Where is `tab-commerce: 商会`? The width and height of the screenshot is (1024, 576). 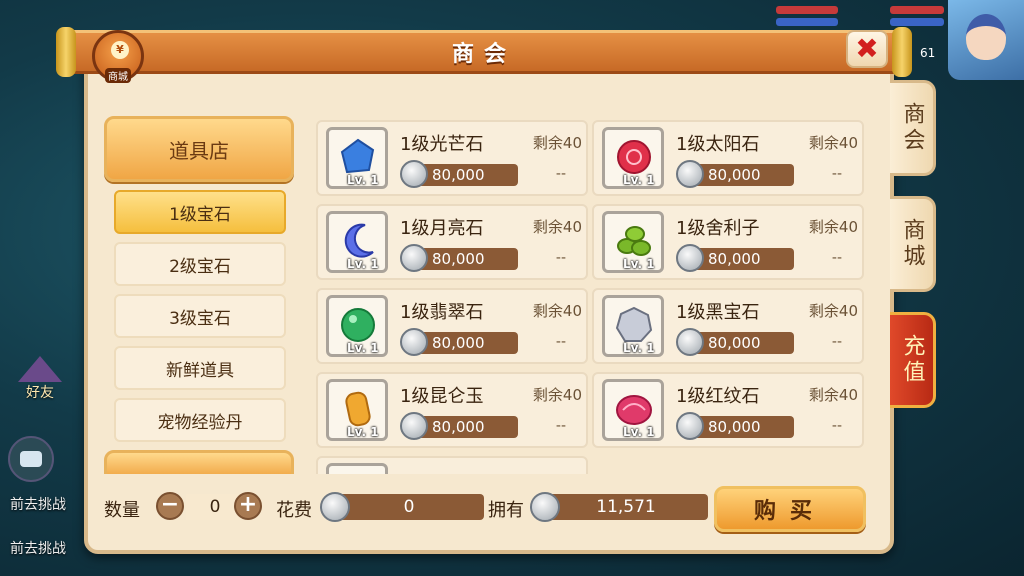
tab-commerce: 商会 is located at coordinates (913, 128).